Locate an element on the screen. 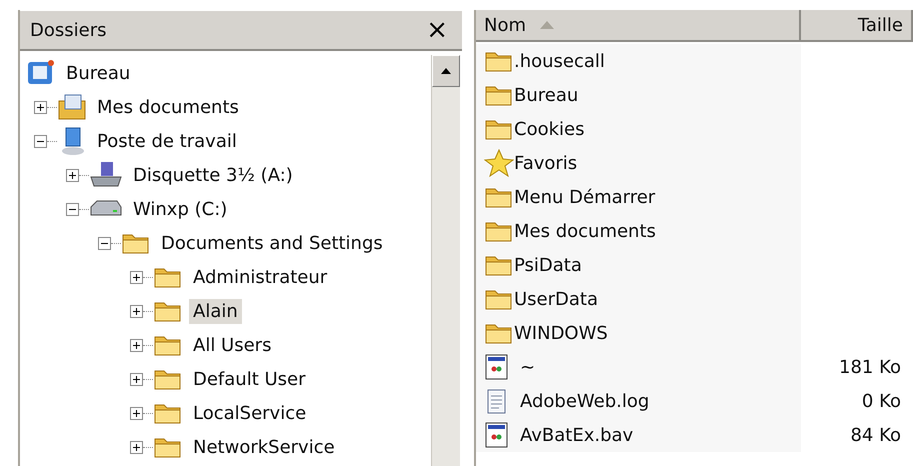 This screenshot has width=913, height=466. tree-item: NetworkService is located at coordinates (264, 447).